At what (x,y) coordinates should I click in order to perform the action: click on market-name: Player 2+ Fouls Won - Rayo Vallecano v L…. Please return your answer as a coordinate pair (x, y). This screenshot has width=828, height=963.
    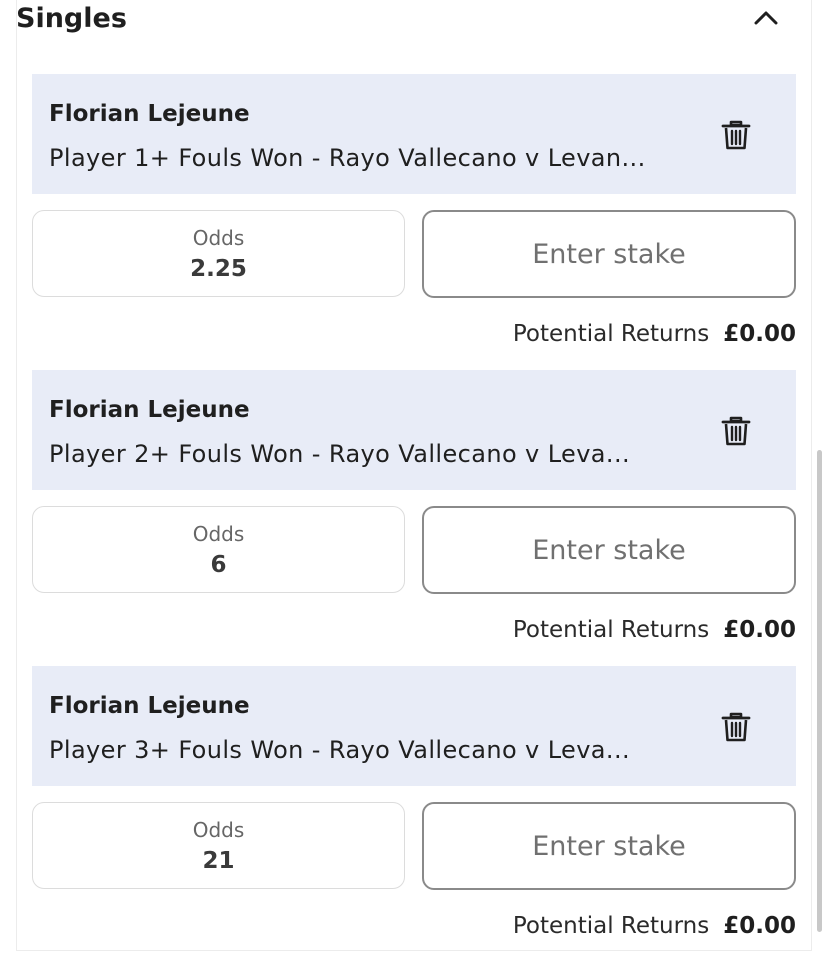
    Looking at the image, I should click on (340, 454).